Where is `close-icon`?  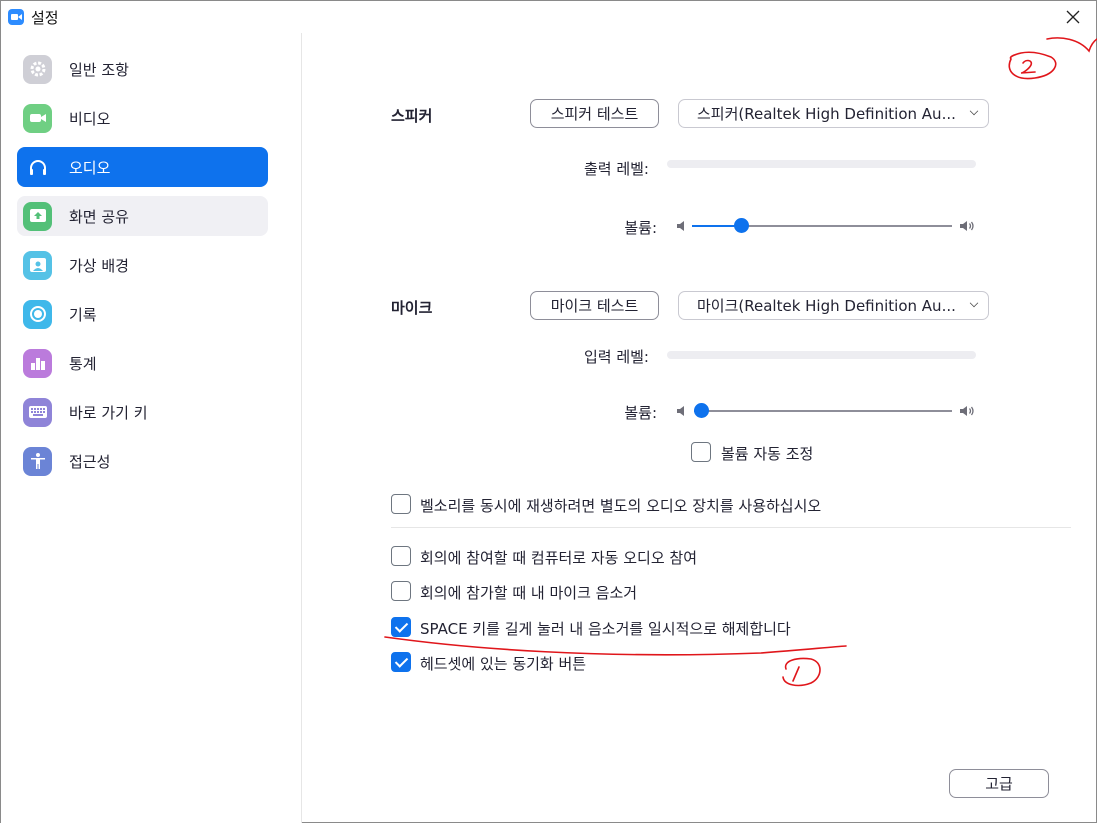
close-icon is located at coordinates (1073, 17).